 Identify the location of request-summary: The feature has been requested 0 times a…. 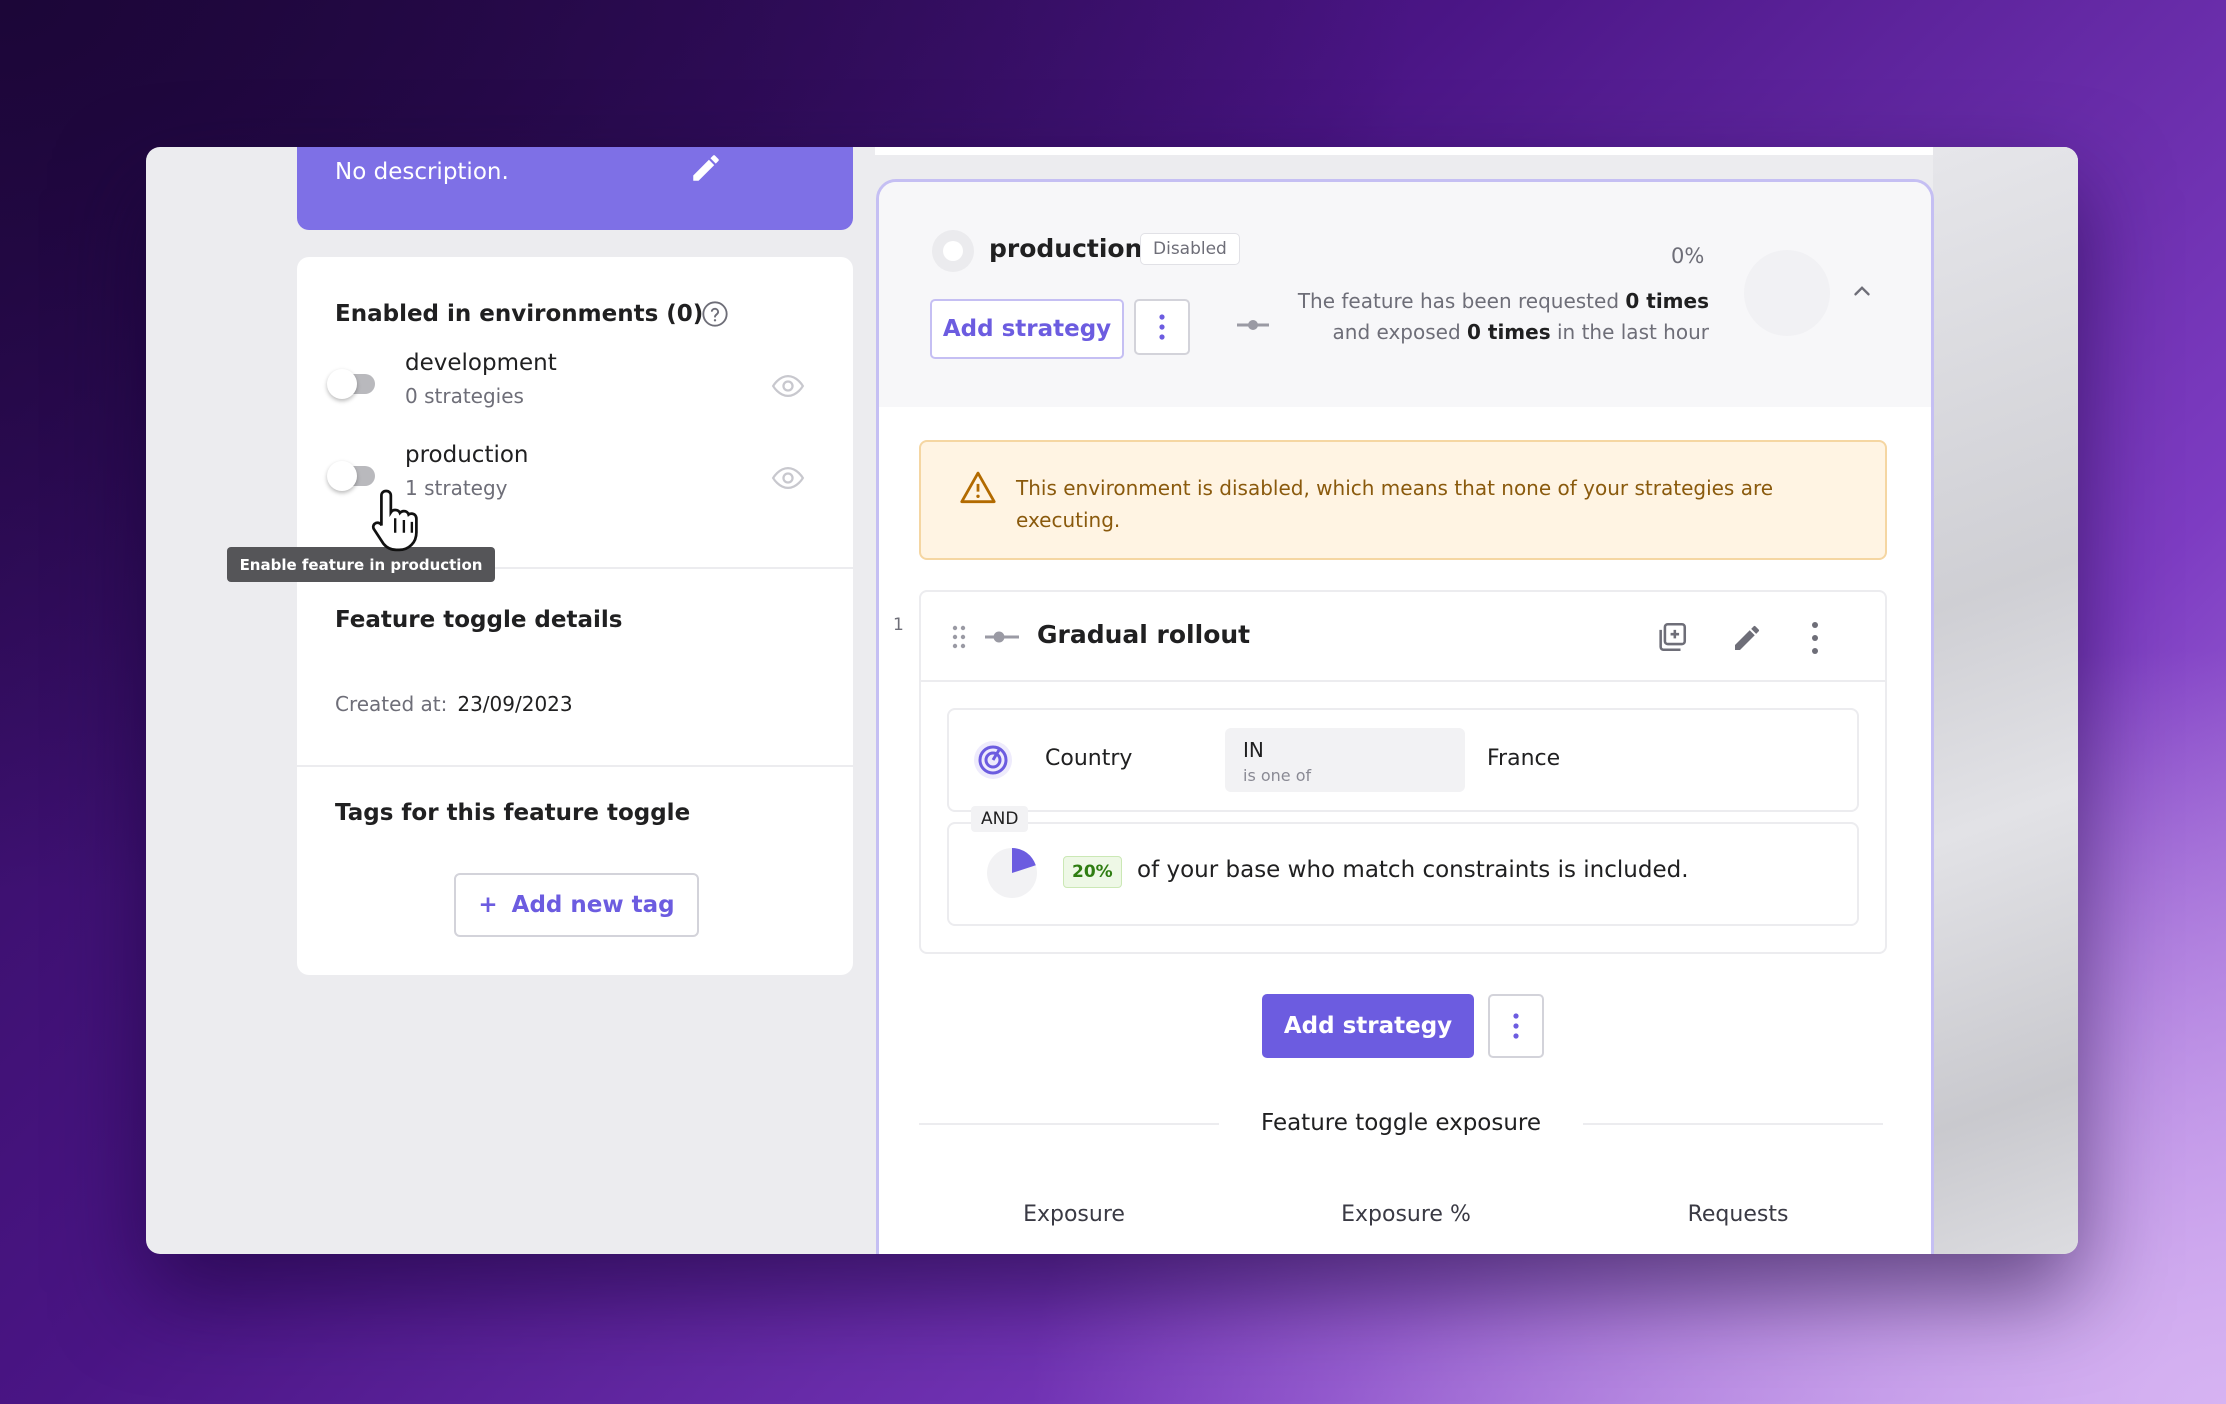
(1469, 317).